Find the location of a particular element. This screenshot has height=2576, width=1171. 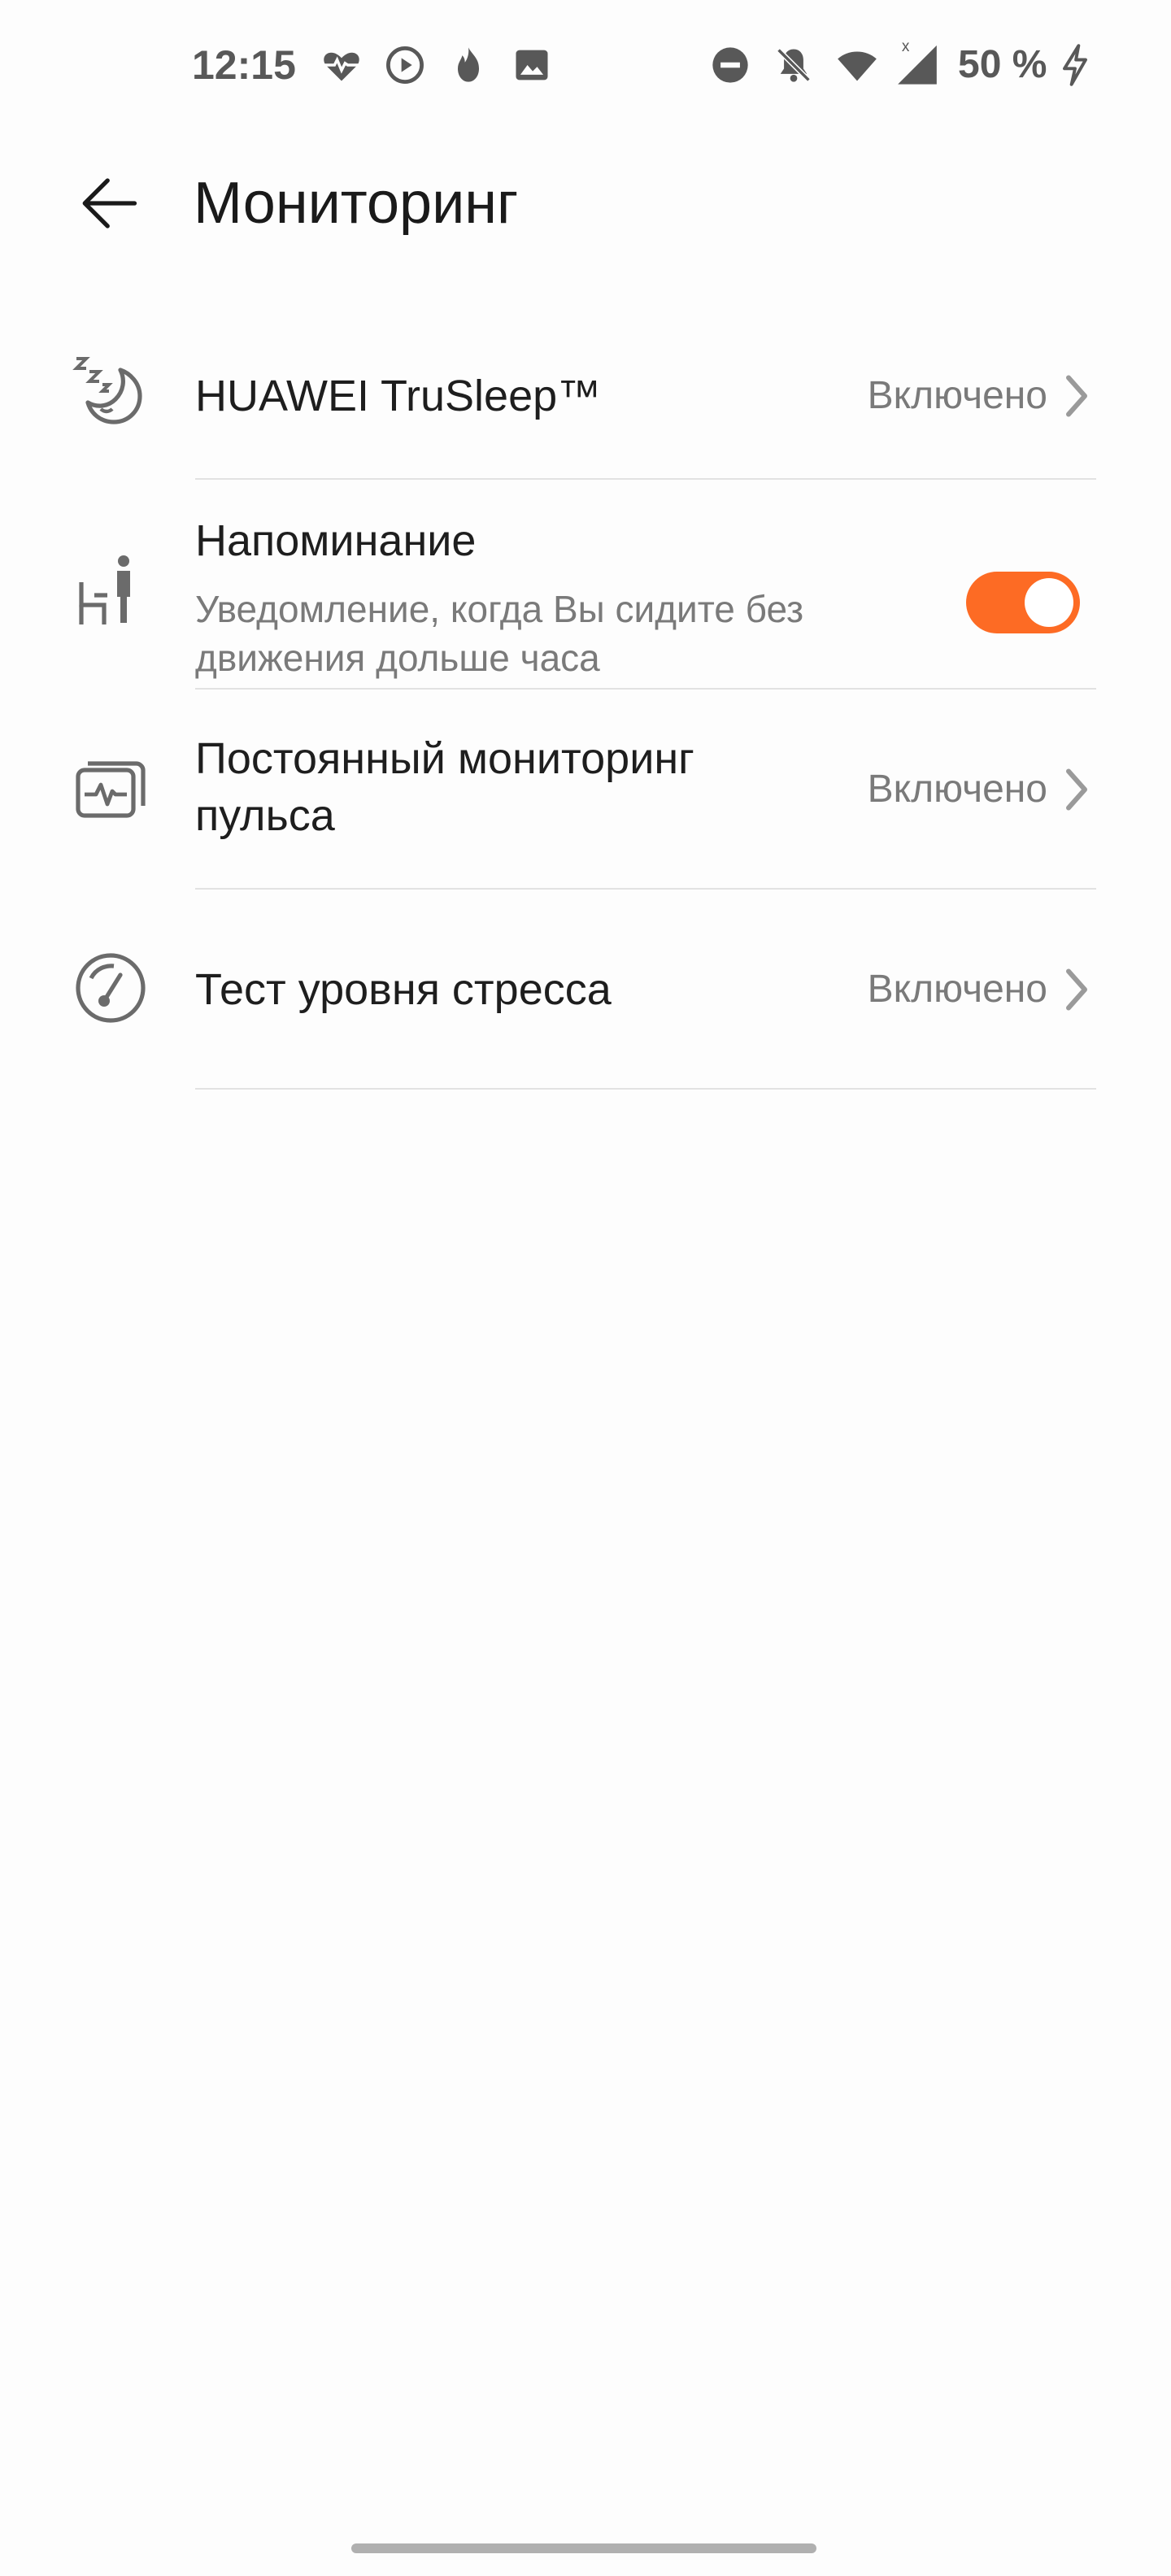

image-icon is located at coordinates (532, 65).